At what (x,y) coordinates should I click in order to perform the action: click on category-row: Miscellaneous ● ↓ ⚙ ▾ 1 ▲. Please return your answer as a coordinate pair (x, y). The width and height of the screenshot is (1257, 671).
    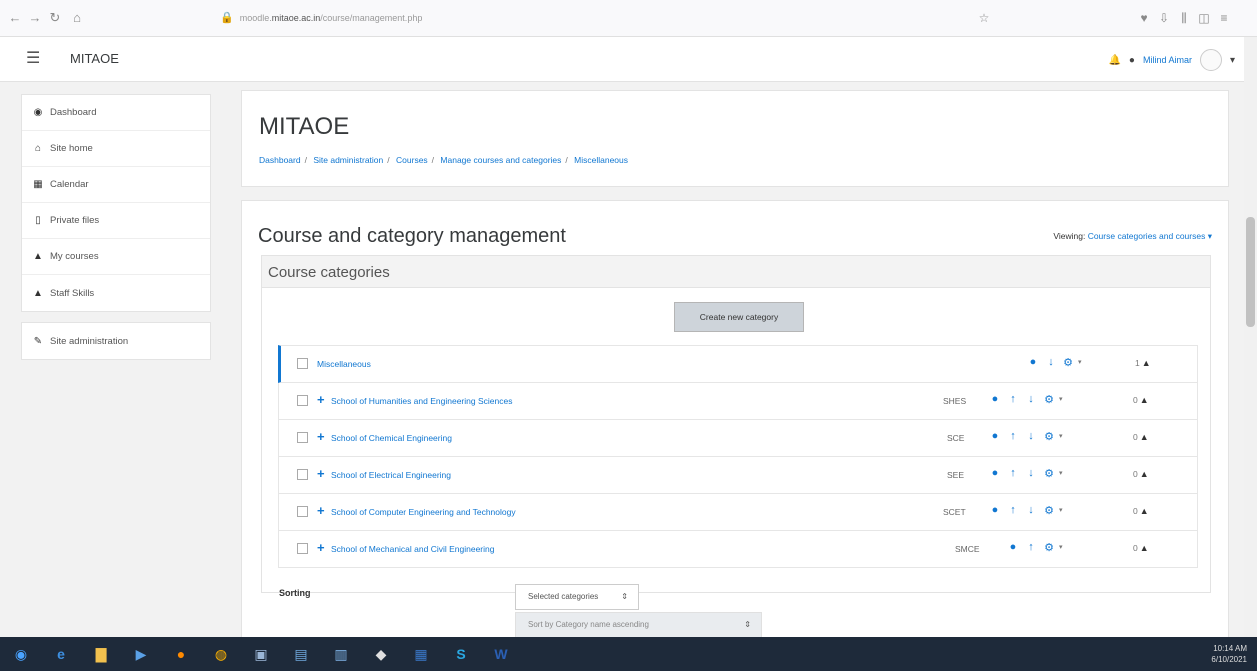
    Looking at the image, I should click on (738, 364).